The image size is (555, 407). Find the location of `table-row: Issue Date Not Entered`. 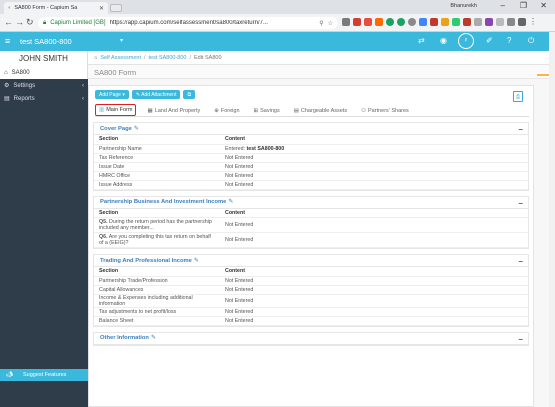

table-row: Issue Date Not Entered is located at coordinates (311, 167).